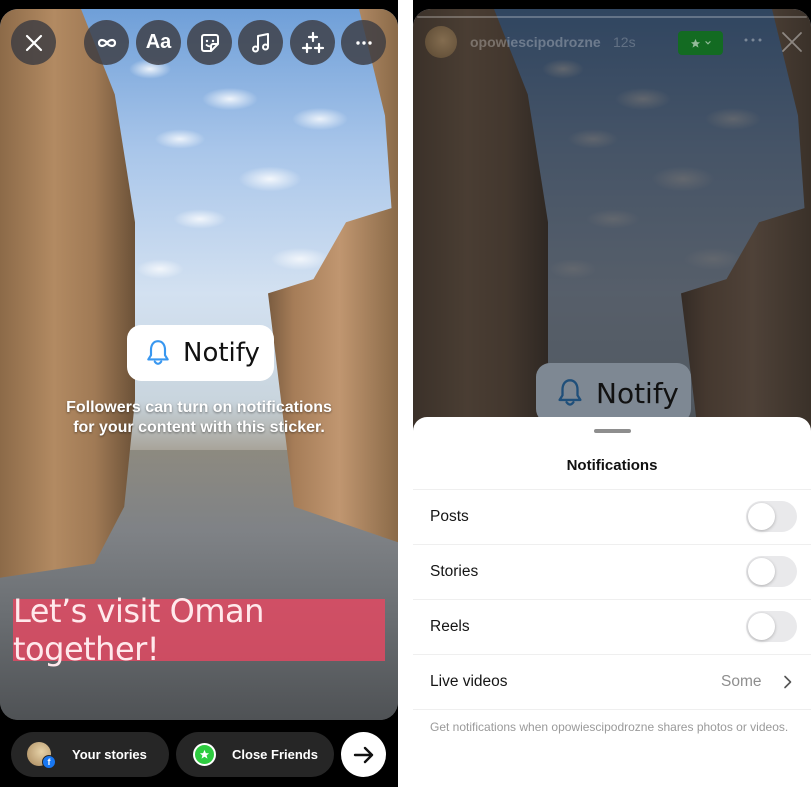  I want to click on close-friends-star-icon, so click(204, 754).